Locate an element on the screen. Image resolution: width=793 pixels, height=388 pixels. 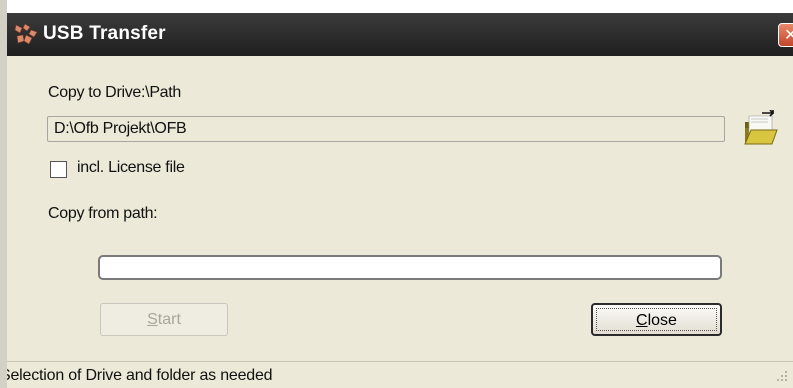
open-folder-icon is located at coordinates (760, 129).